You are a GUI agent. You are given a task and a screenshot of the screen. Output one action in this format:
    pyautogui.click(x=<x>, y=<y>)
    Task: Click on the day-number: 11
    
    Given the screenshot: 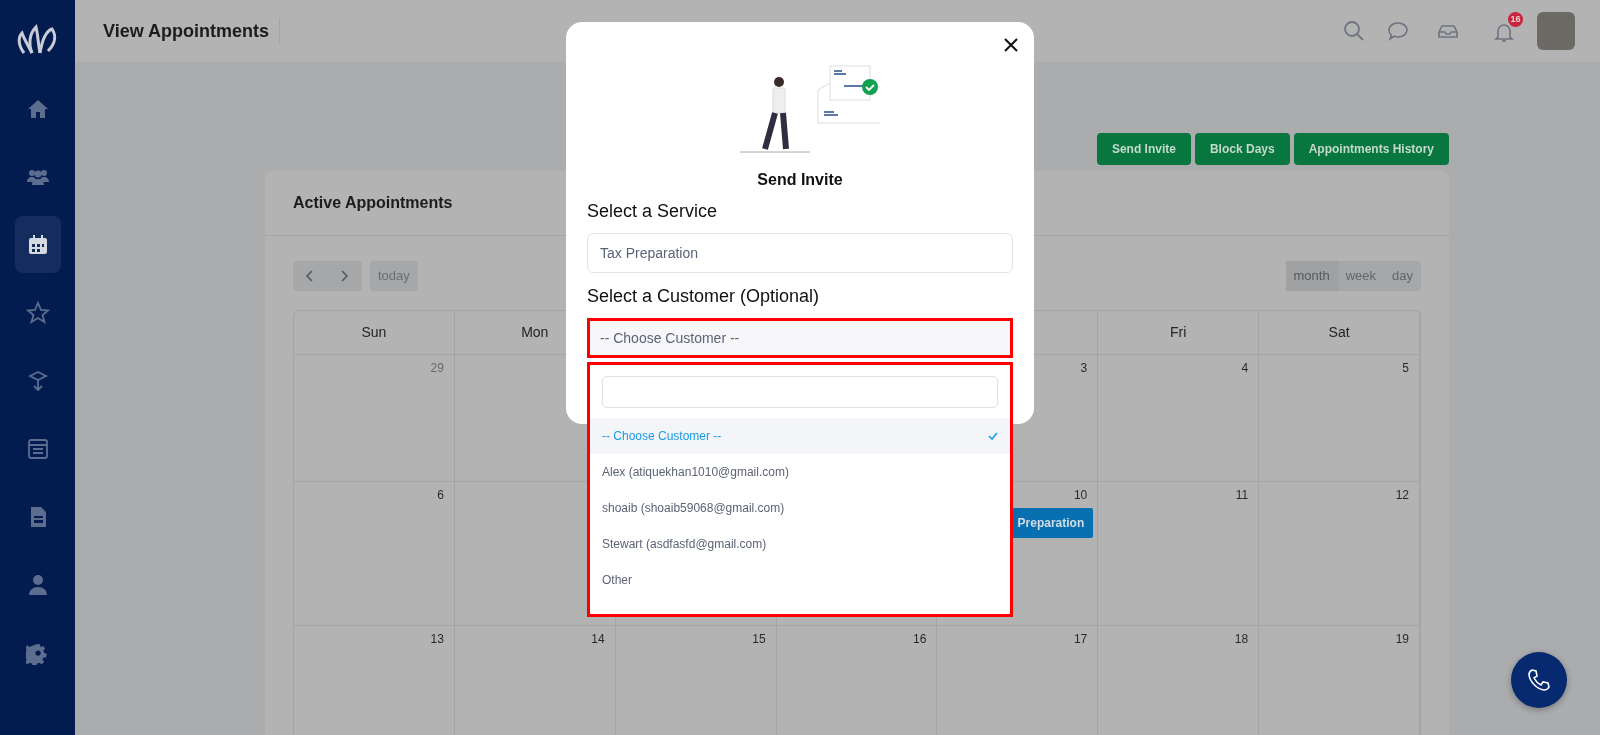 What is the action you would take?
    pyautogui.click(x=1242, y=495)
    